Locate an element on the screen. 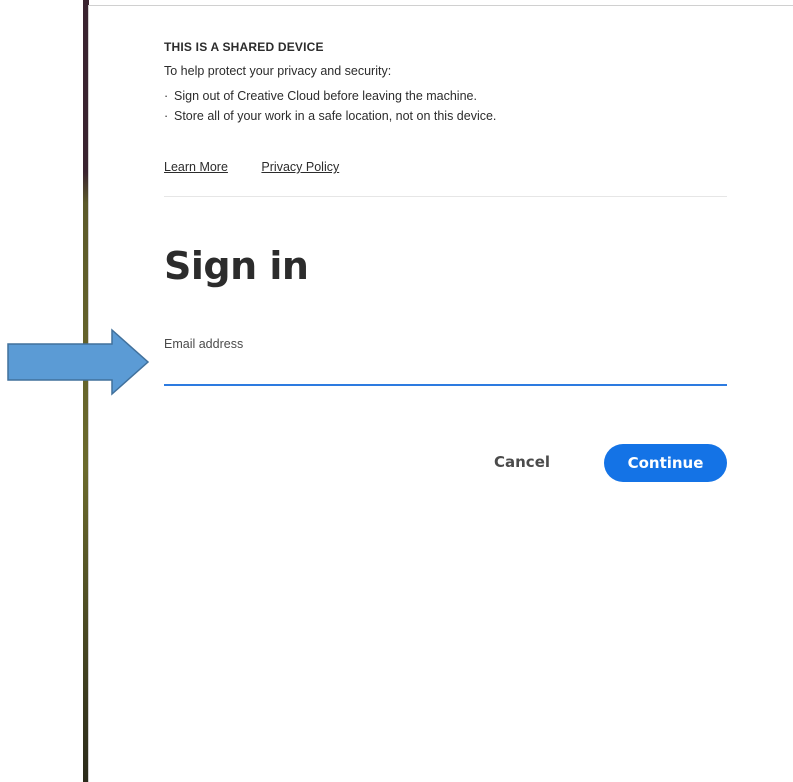 The image size is (793, 782). email-label: Email address is located at coordinates (204, 344).